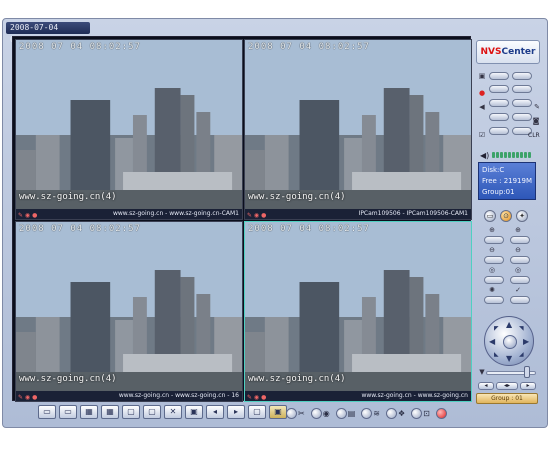  What do you see at coordinates (520, 240) in the screenshot?
I see `zoom-pill-b` at bounding box center [520, 240].